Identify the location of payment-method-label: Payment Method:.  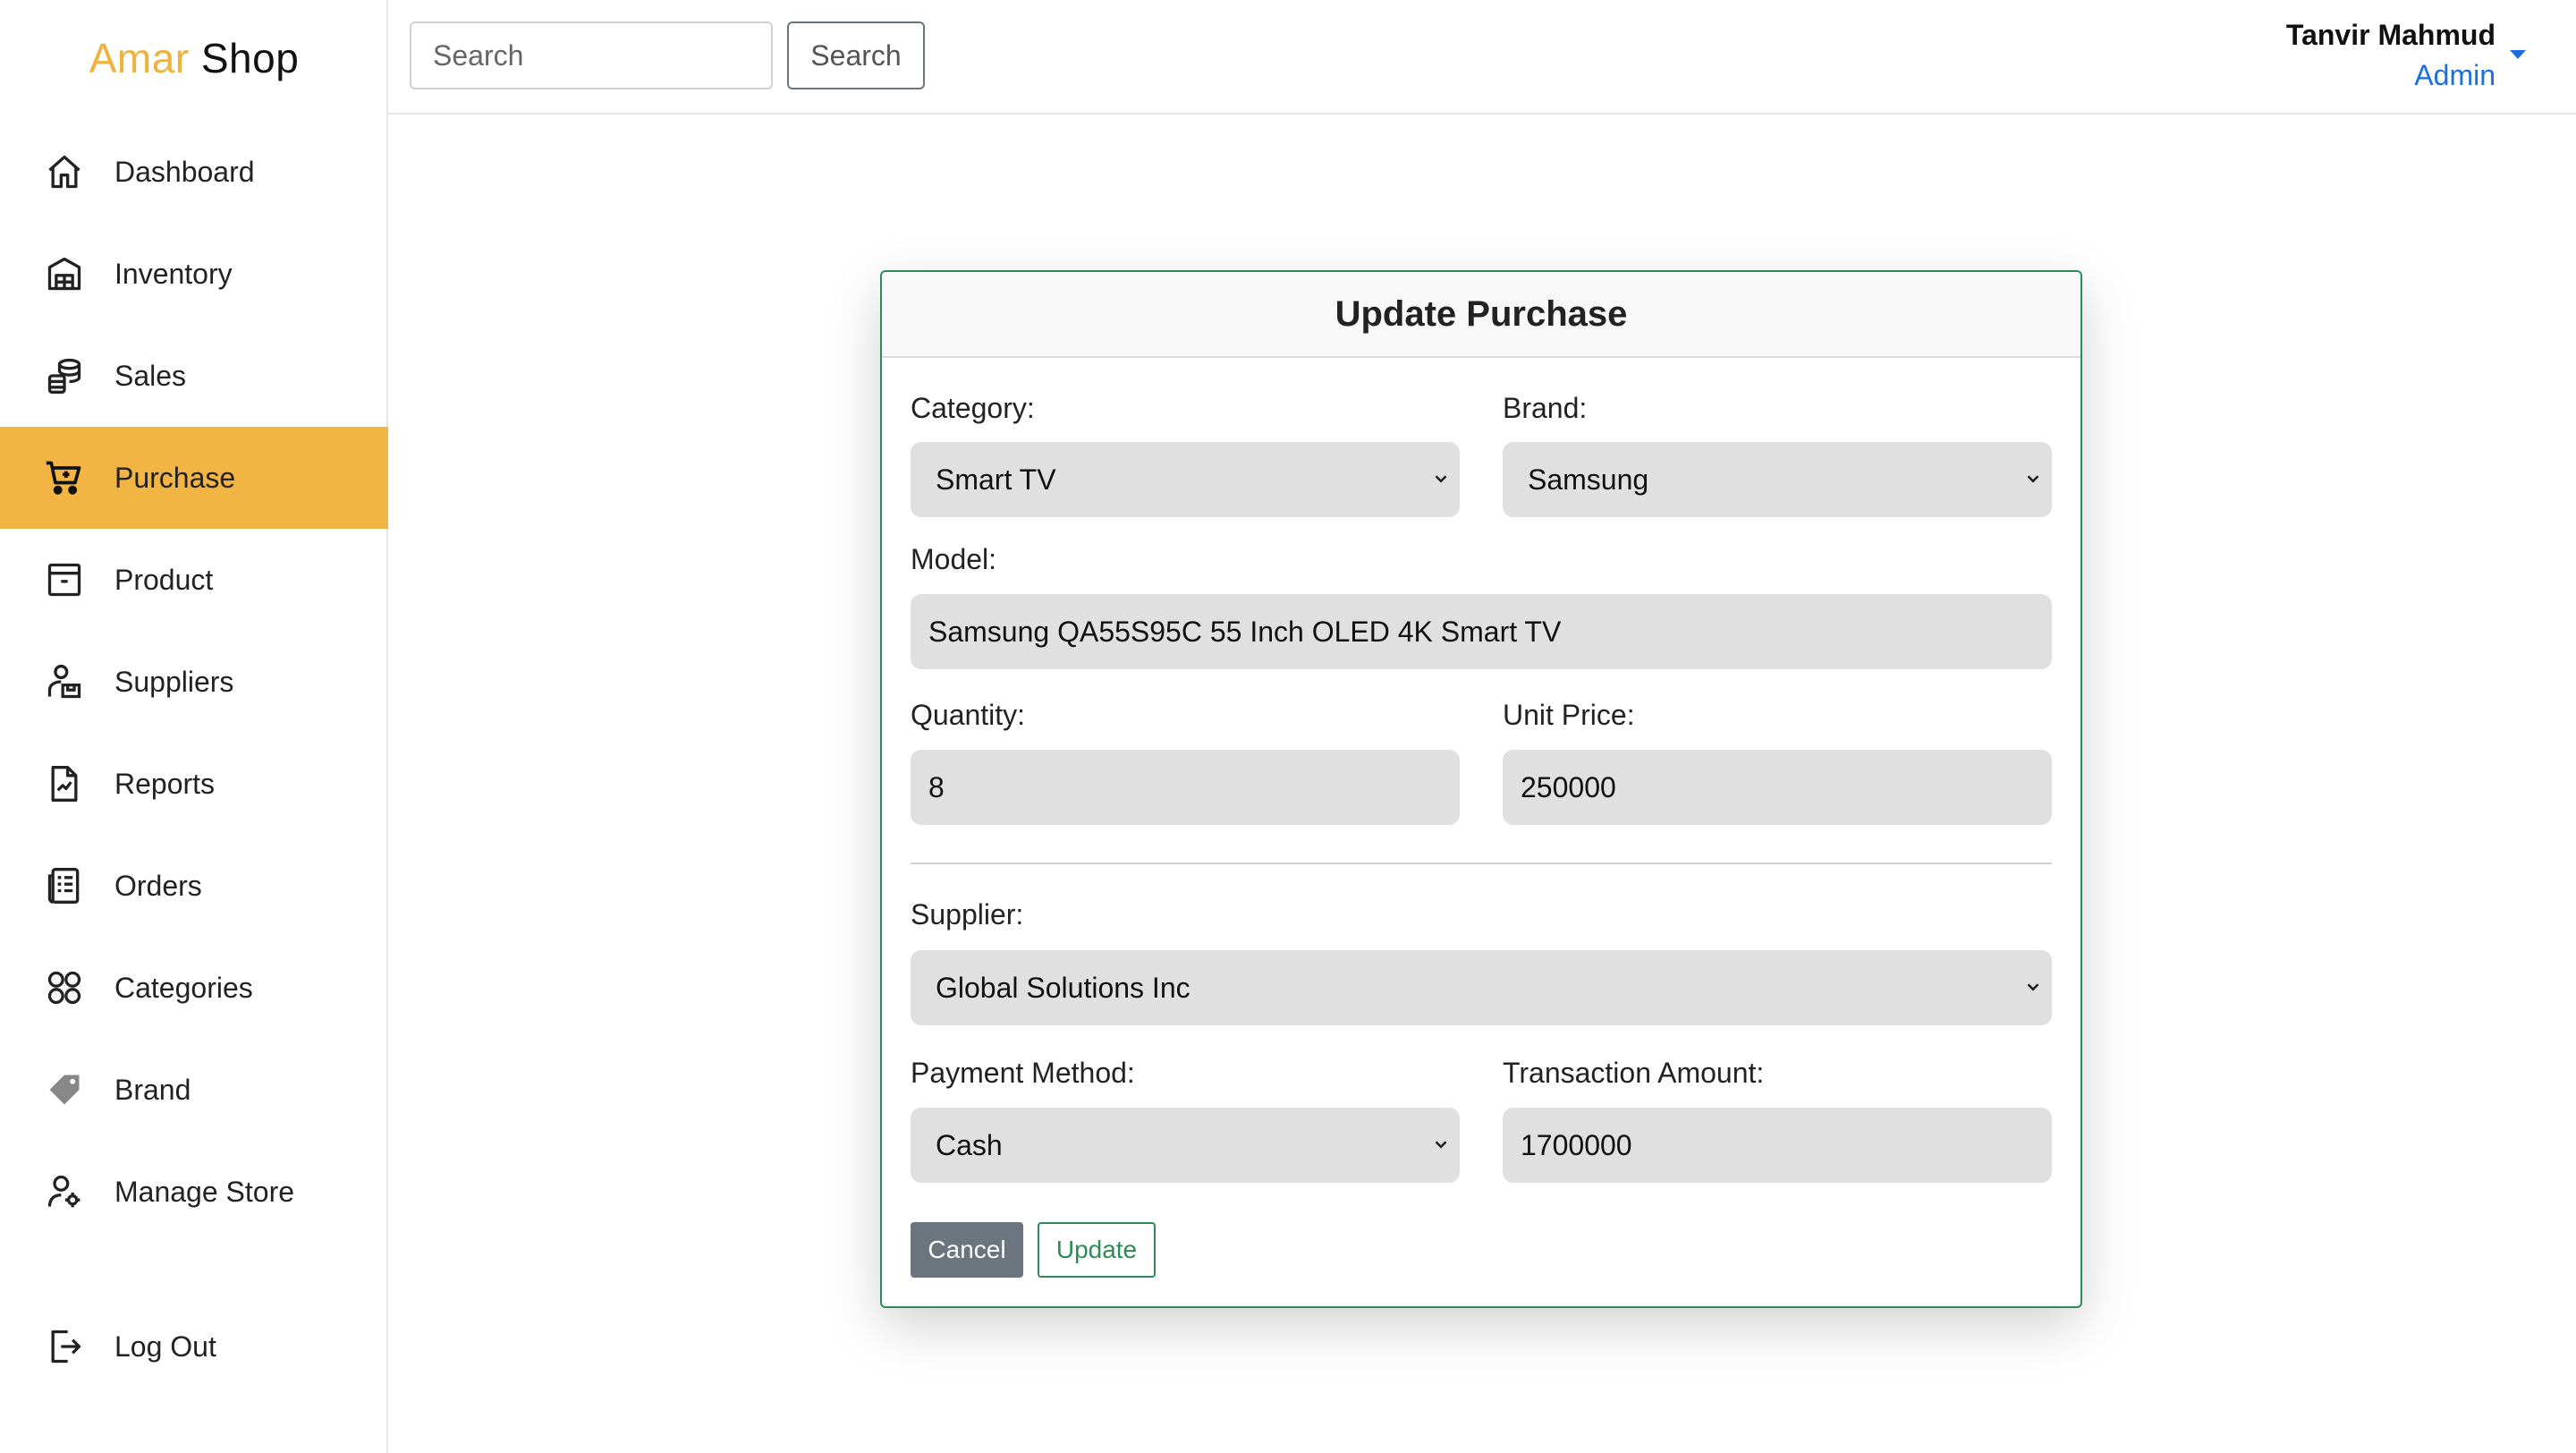
(1023, 1073).